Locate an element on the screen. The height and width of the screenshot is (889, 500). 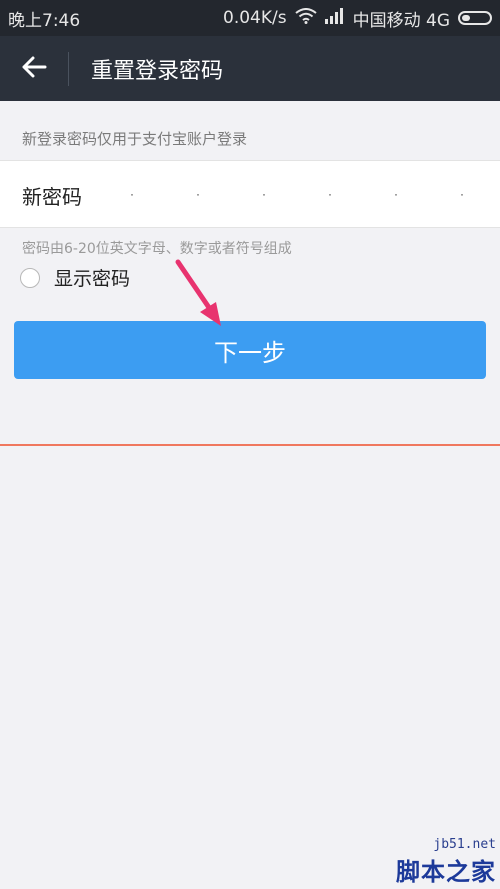
wifi-icon is located at coordinates (305, 18).